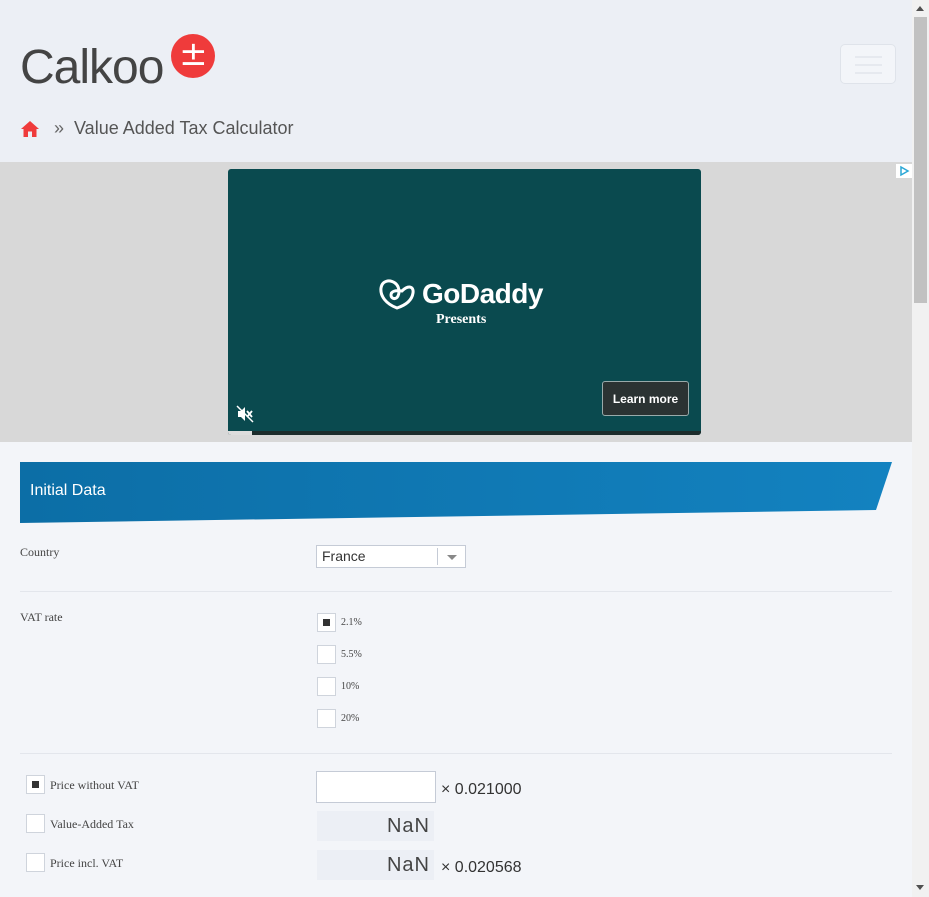 Image resolution: width=929 pixels, height=897 pixels. Describe the element at coordinates (35, 823) in the screenshot. I see `vat-amount-radio` at that location.